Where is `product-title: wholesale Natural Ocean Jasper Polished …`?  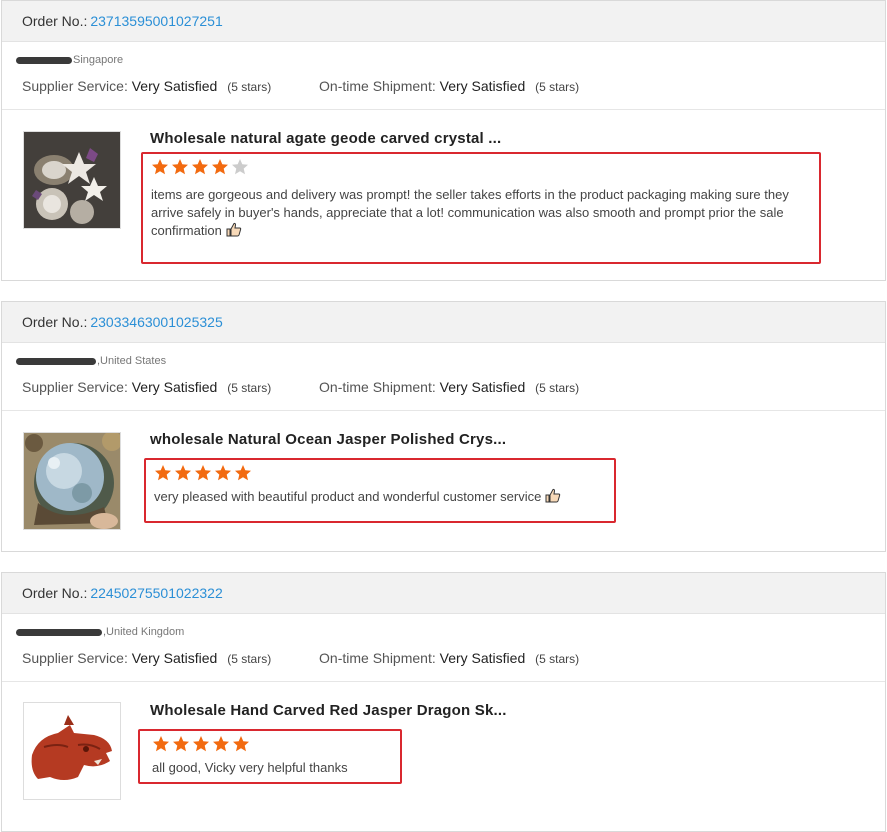
product-title: wholesale Natural Ocean Jasper Polished … is located at coordinates (328, 439).